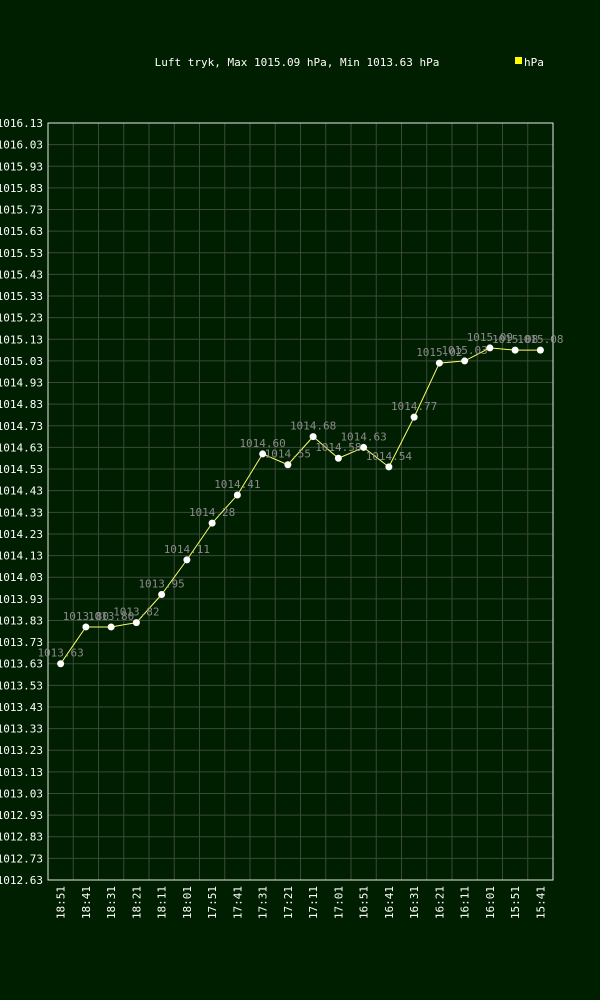  What do you see at coordinates (21, 447) in the screenshot?
I see `y-tick-label: 1014.63` at bounding box center [21, 447].